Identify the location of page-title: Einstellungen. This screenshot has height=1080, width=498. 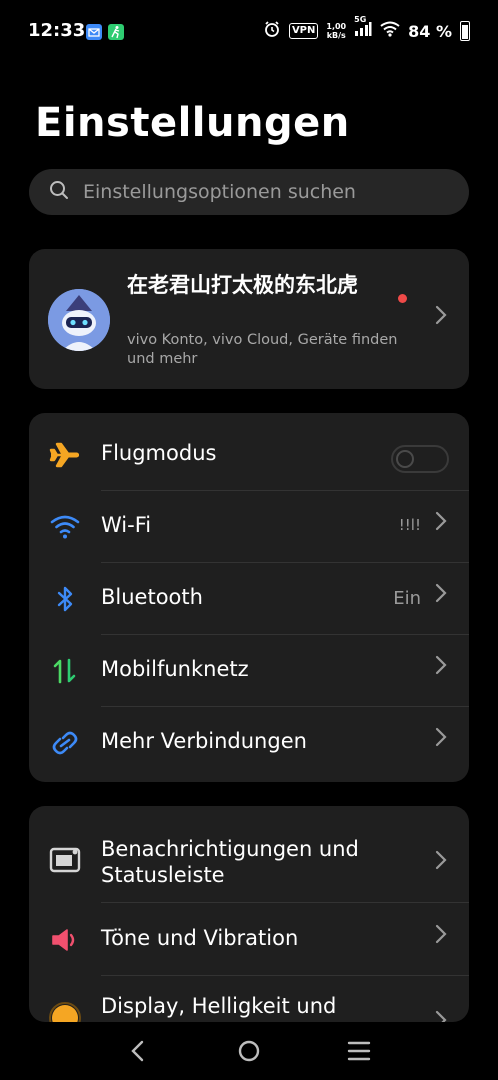
(192, 123).